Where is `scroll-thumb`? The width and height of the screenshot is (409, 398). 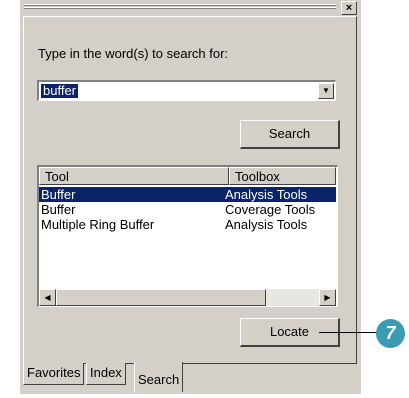 scroll-thumb is located at coordinates (161, 297).